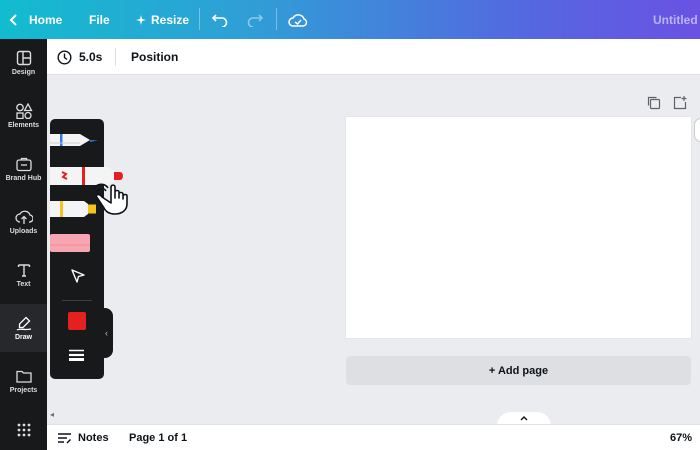  What do you see at coordinates (24, 111) in the screenshot?
I see `shapes-icon` at bounding box center [24, 111].